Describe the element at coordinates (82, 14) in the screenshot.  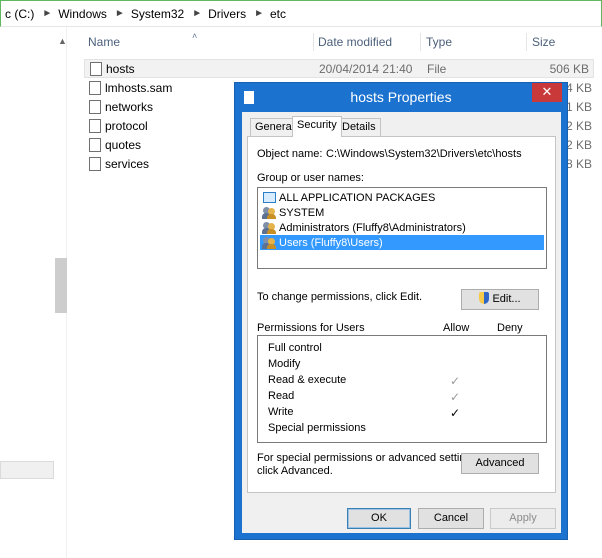
I see `breadcrumb-windows: Windows` at that location.